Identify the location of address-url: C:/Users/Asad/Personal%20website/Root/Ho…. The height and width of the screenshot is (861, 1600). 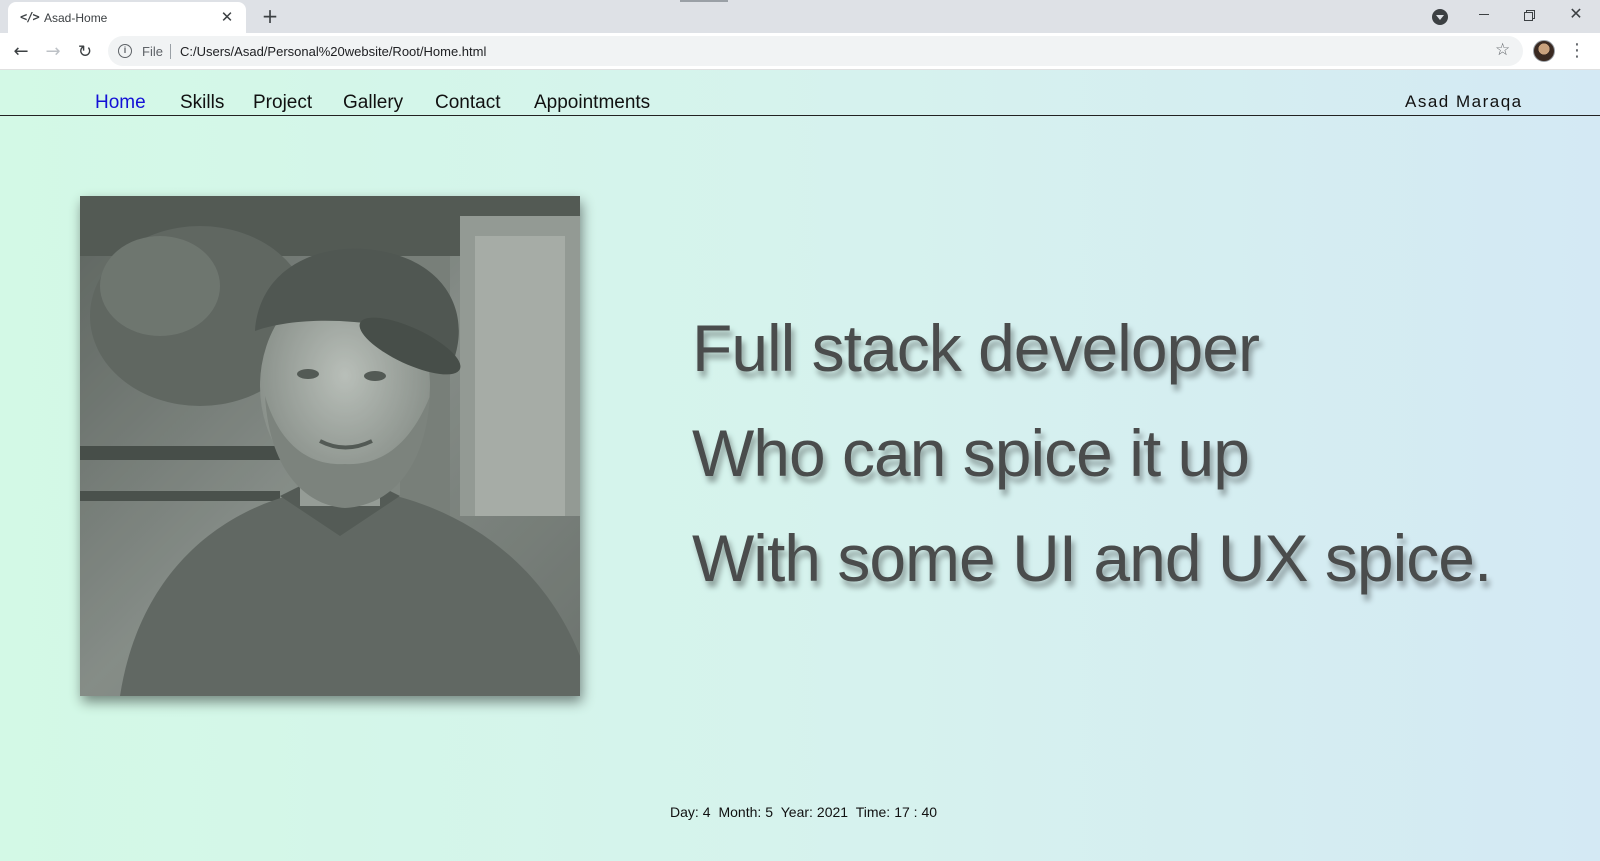
(333, 51).